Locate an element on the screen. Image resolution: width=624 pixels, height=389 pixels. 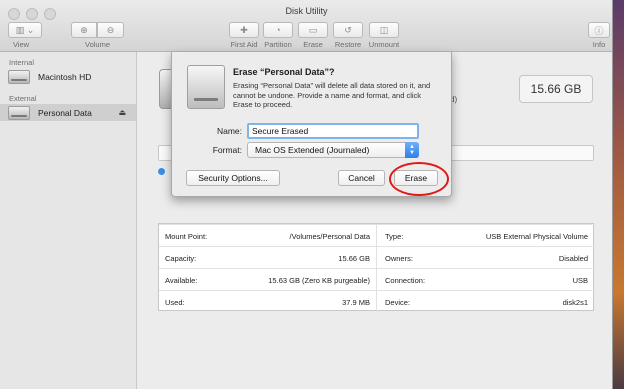
view-button: ▥ ⌄ is located at coordinates (25, 30).